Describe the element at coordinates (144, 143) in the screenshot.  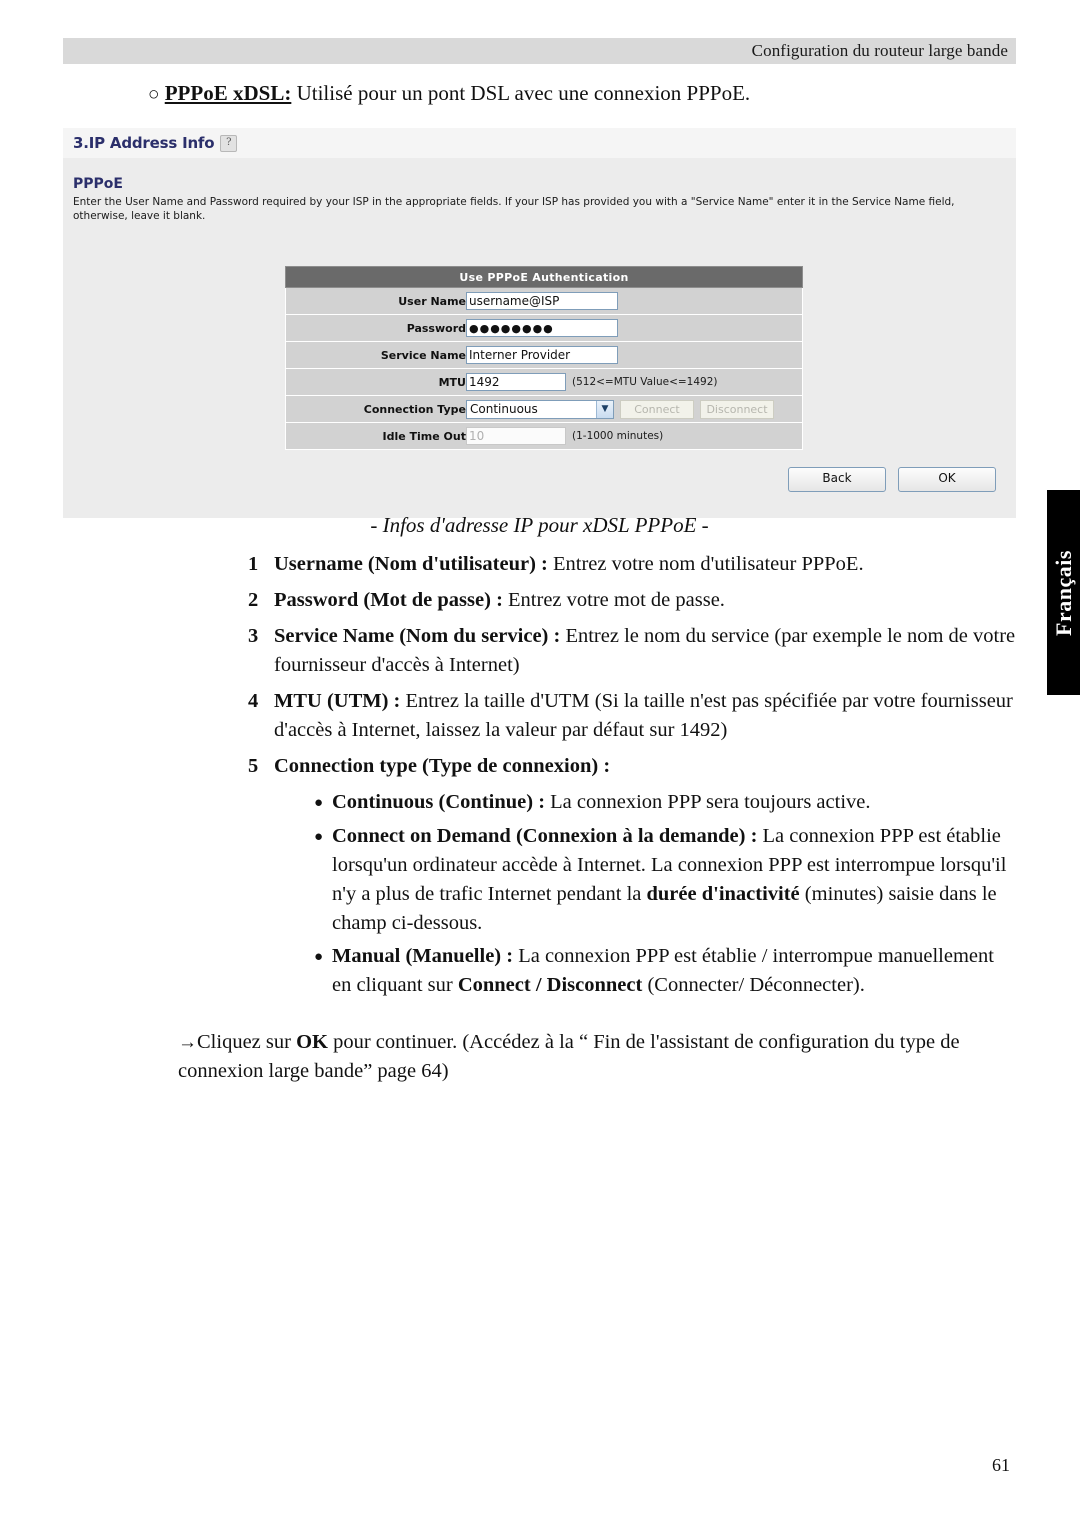
I see `panel-header-title: 3.IP Address Info` at that location.